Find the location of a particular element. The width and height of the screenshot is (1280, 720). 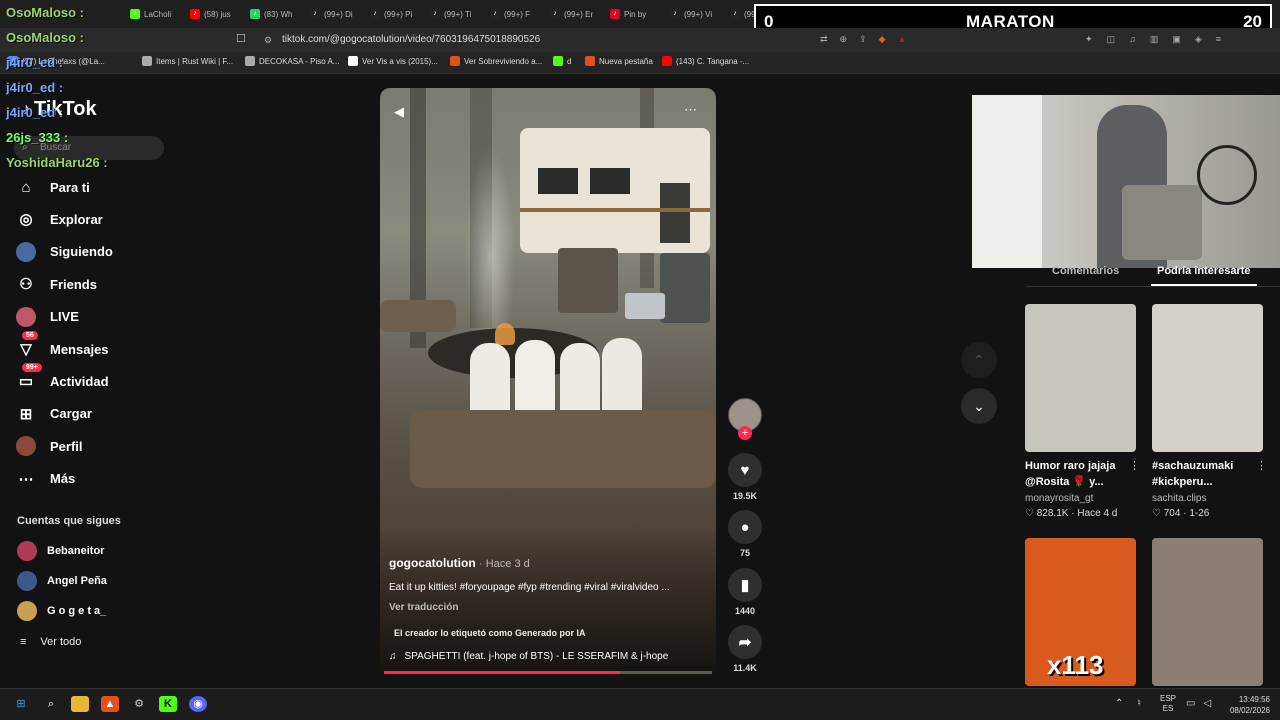

kick-icon: K is located at coordinates (168, 704).